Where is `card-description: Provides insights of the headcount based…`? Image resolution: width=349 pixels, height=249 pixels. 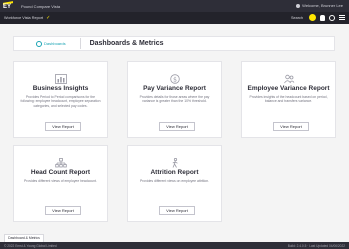 card-description: Provides insights of the headcount based… is located at coordinates (288, 99).